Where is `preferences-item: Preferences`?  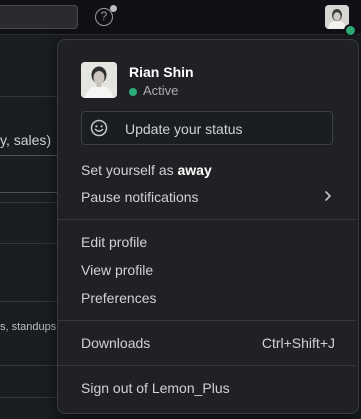
preferences-item: Preferences is located at coordinates (118, 298).